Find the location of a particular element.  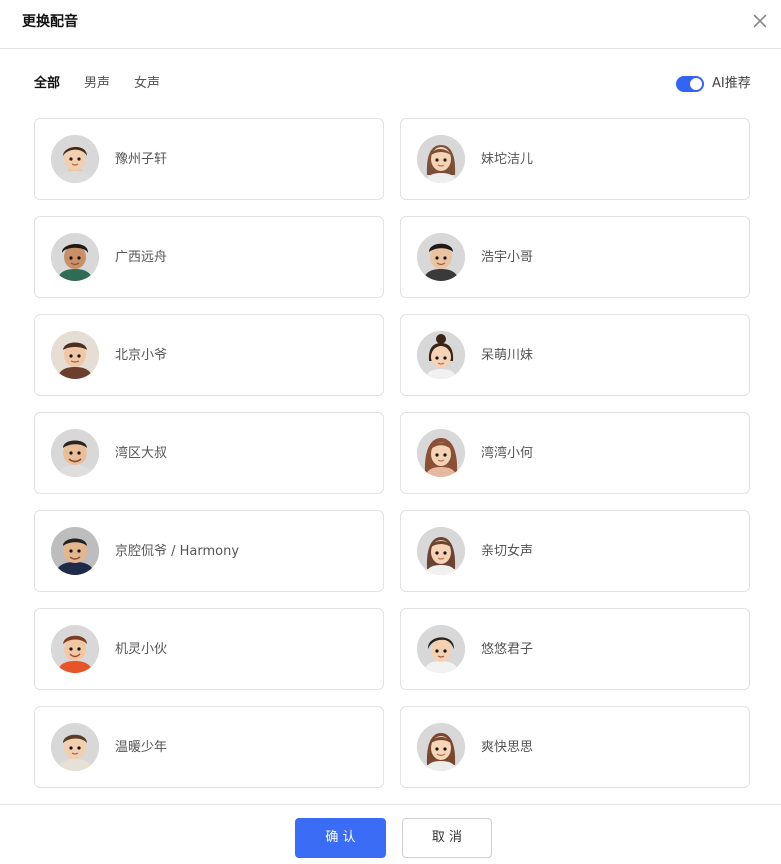

voice-name: 北京小爷 is located at coordinates (141, 355).